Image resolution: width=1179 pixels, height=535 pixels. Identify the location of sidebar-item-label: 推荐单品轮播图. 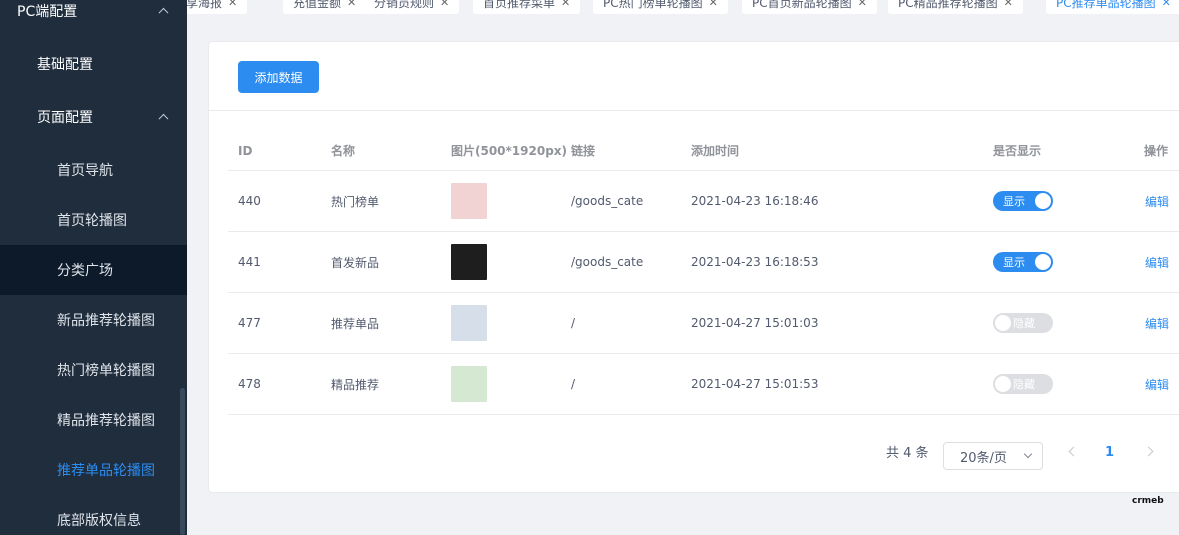
(106, 471).